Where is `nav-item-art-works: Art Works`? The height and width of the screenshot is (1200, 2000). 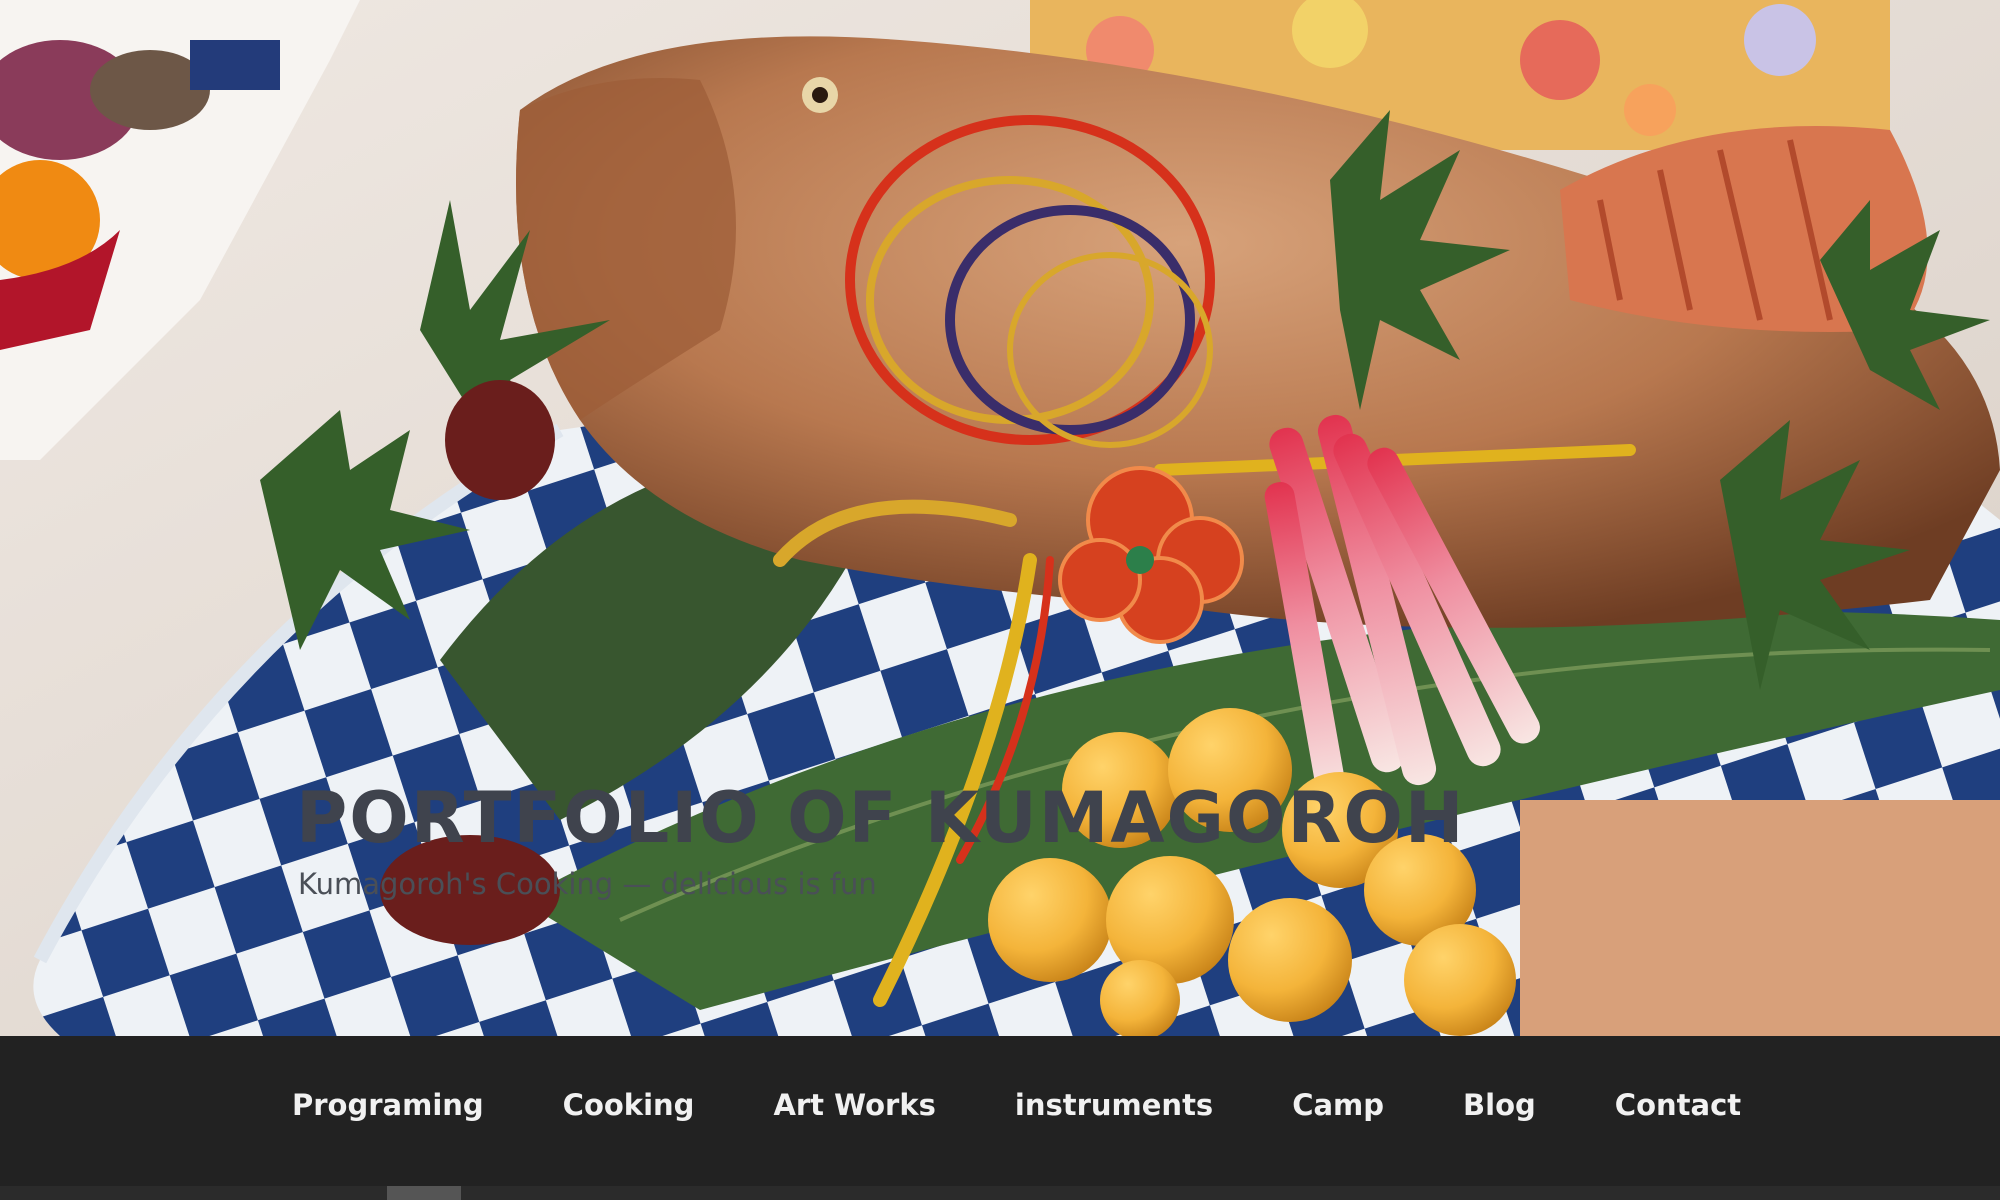 nav-item-art-works: Art Works is located at coordinates (854, 1105).